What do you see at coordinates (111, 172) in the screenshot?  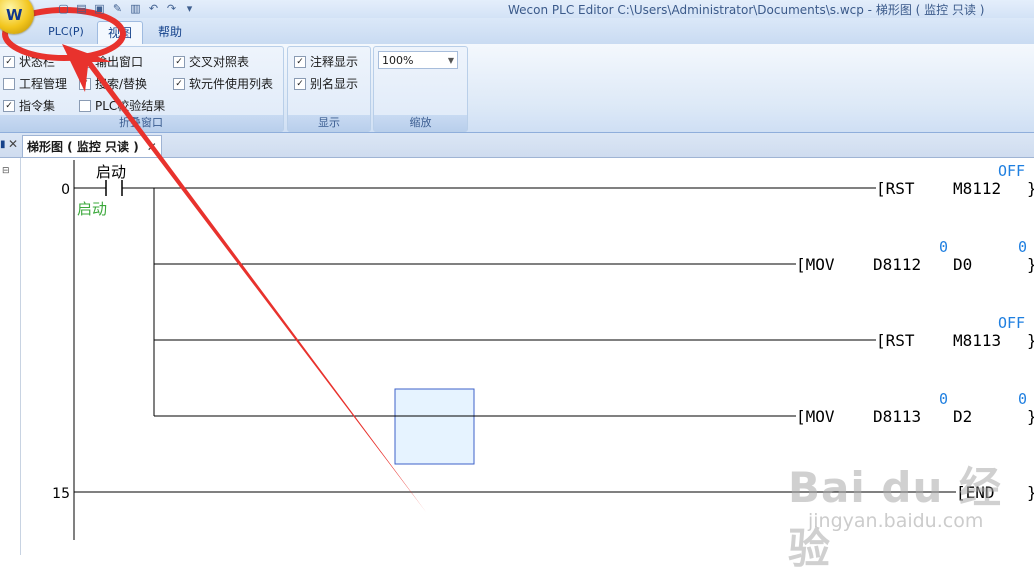 I see `contact-device-label: 启动` at bounding box center [111, 172].